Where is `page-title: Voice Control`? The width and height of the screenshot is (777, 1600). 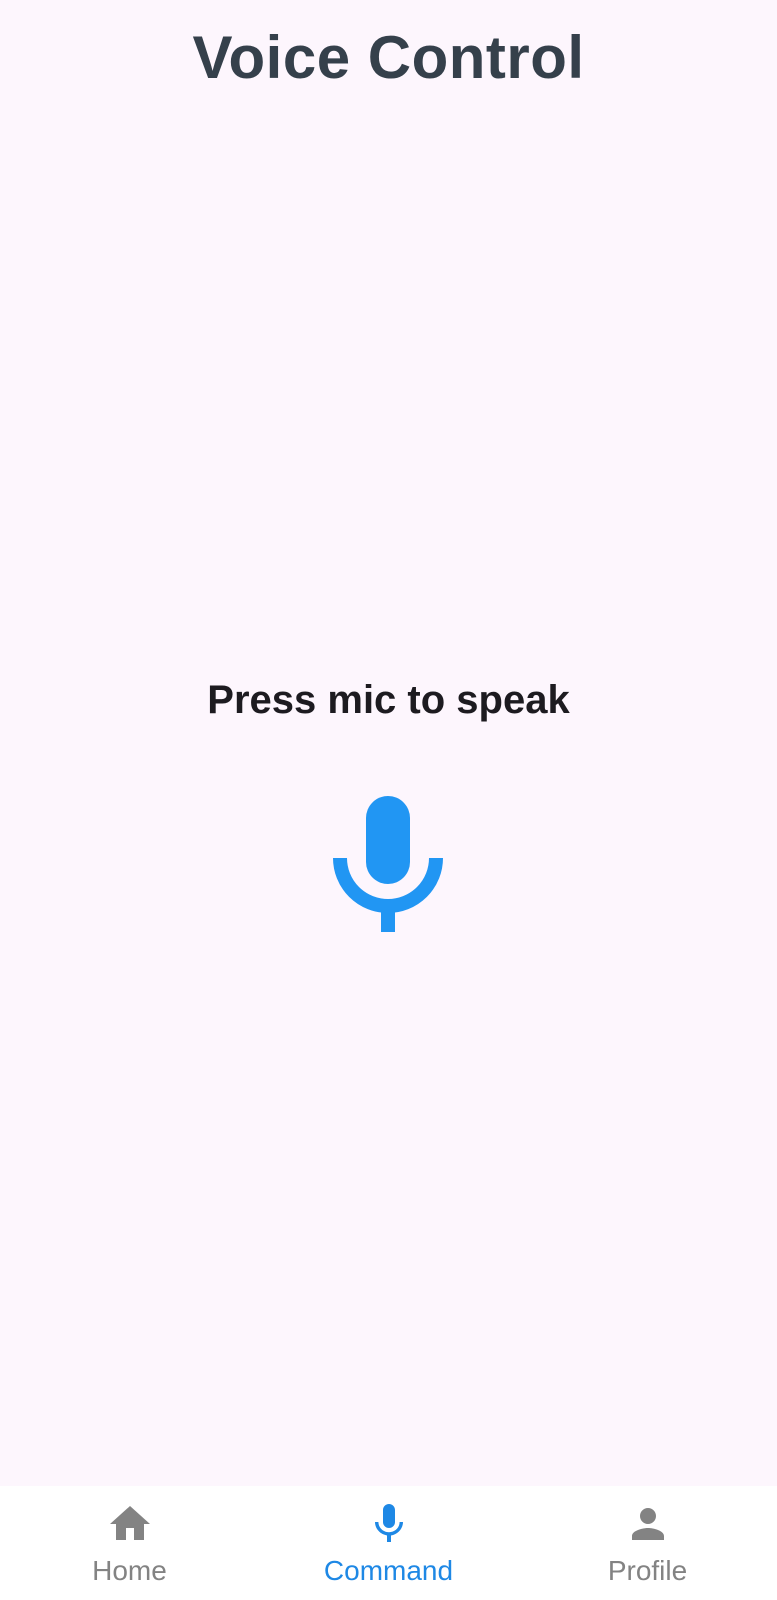
page-title: Voice Control is located at coordinates (388, 57).